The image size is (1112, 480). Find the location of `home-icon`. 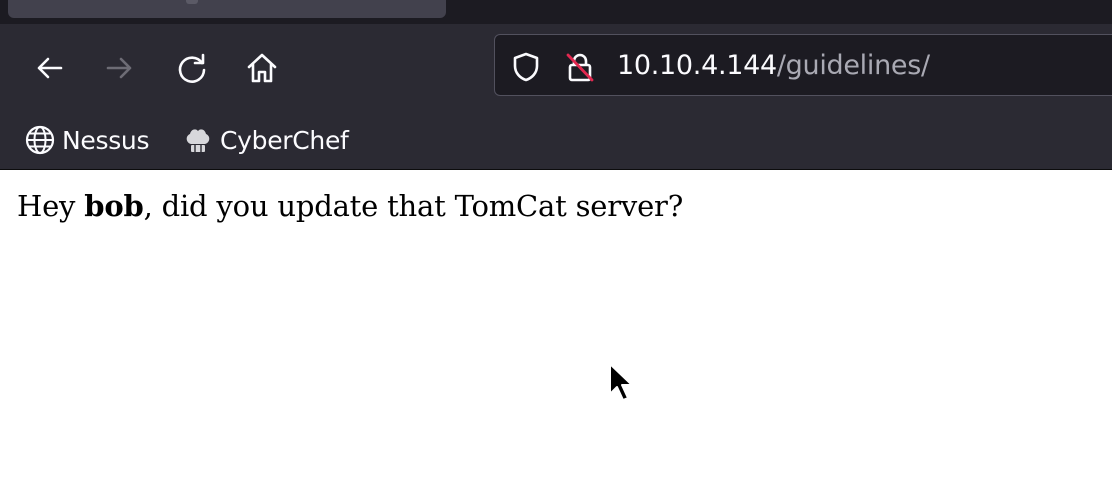

home-icon is located at coordinates (262, 68).